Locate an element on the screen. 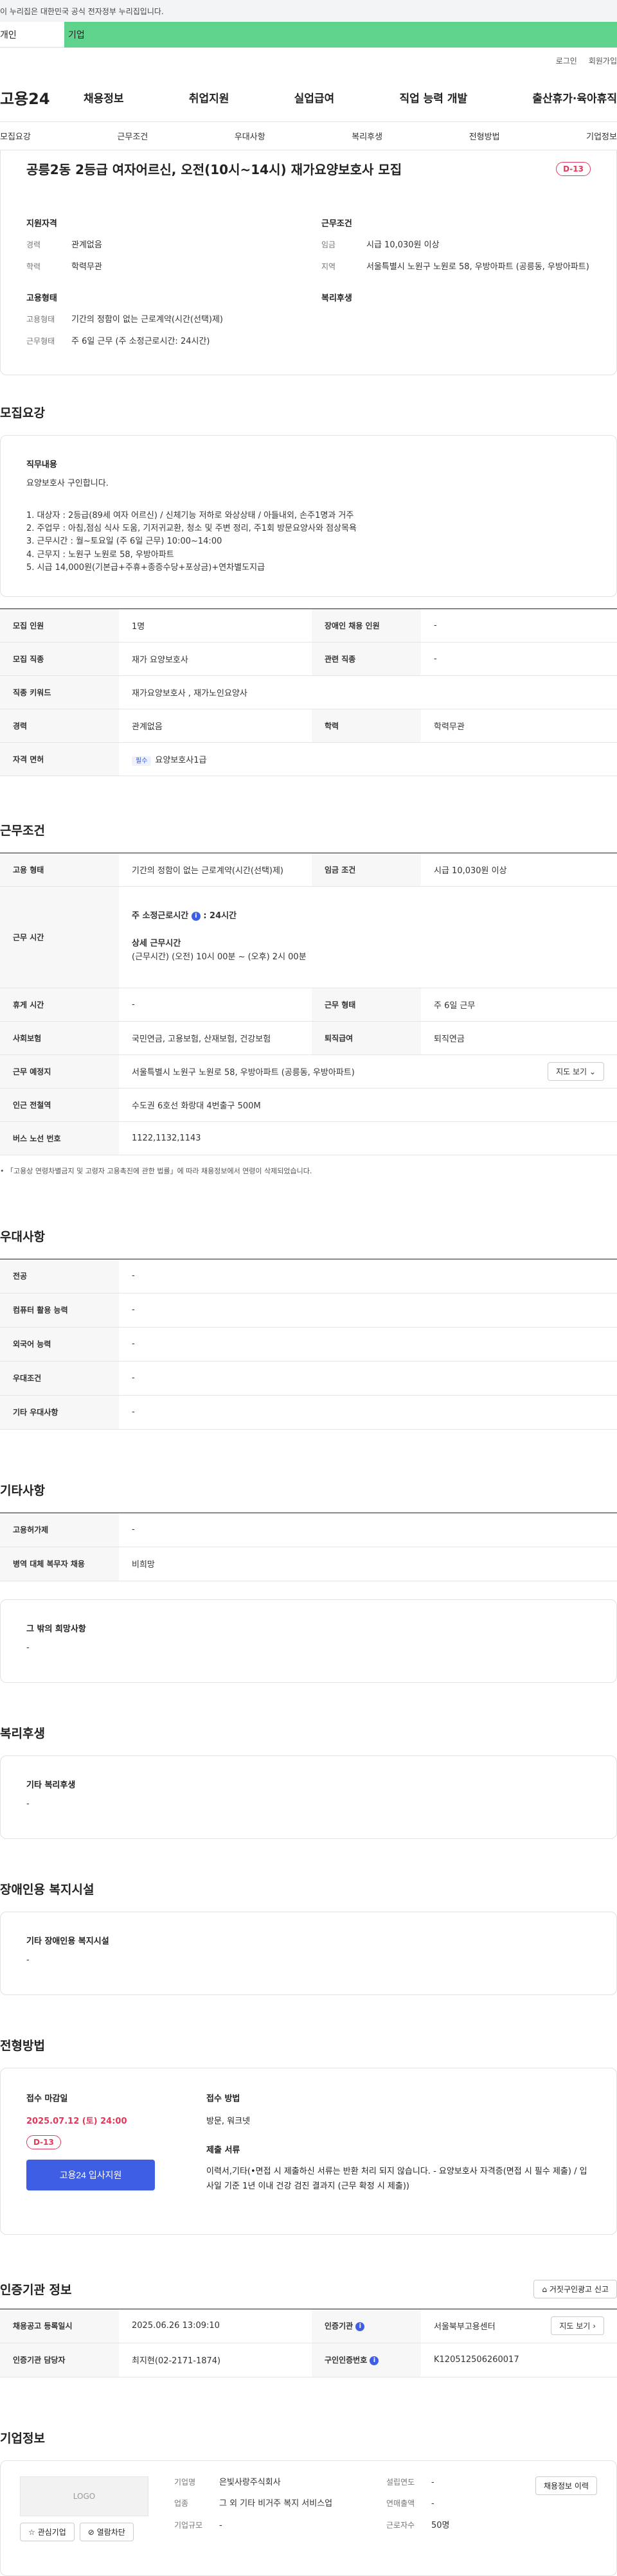 The width and height of the screenshot is (617, 2576). table-row: 외국어 능력 - is located at coordinates (308, 1344).